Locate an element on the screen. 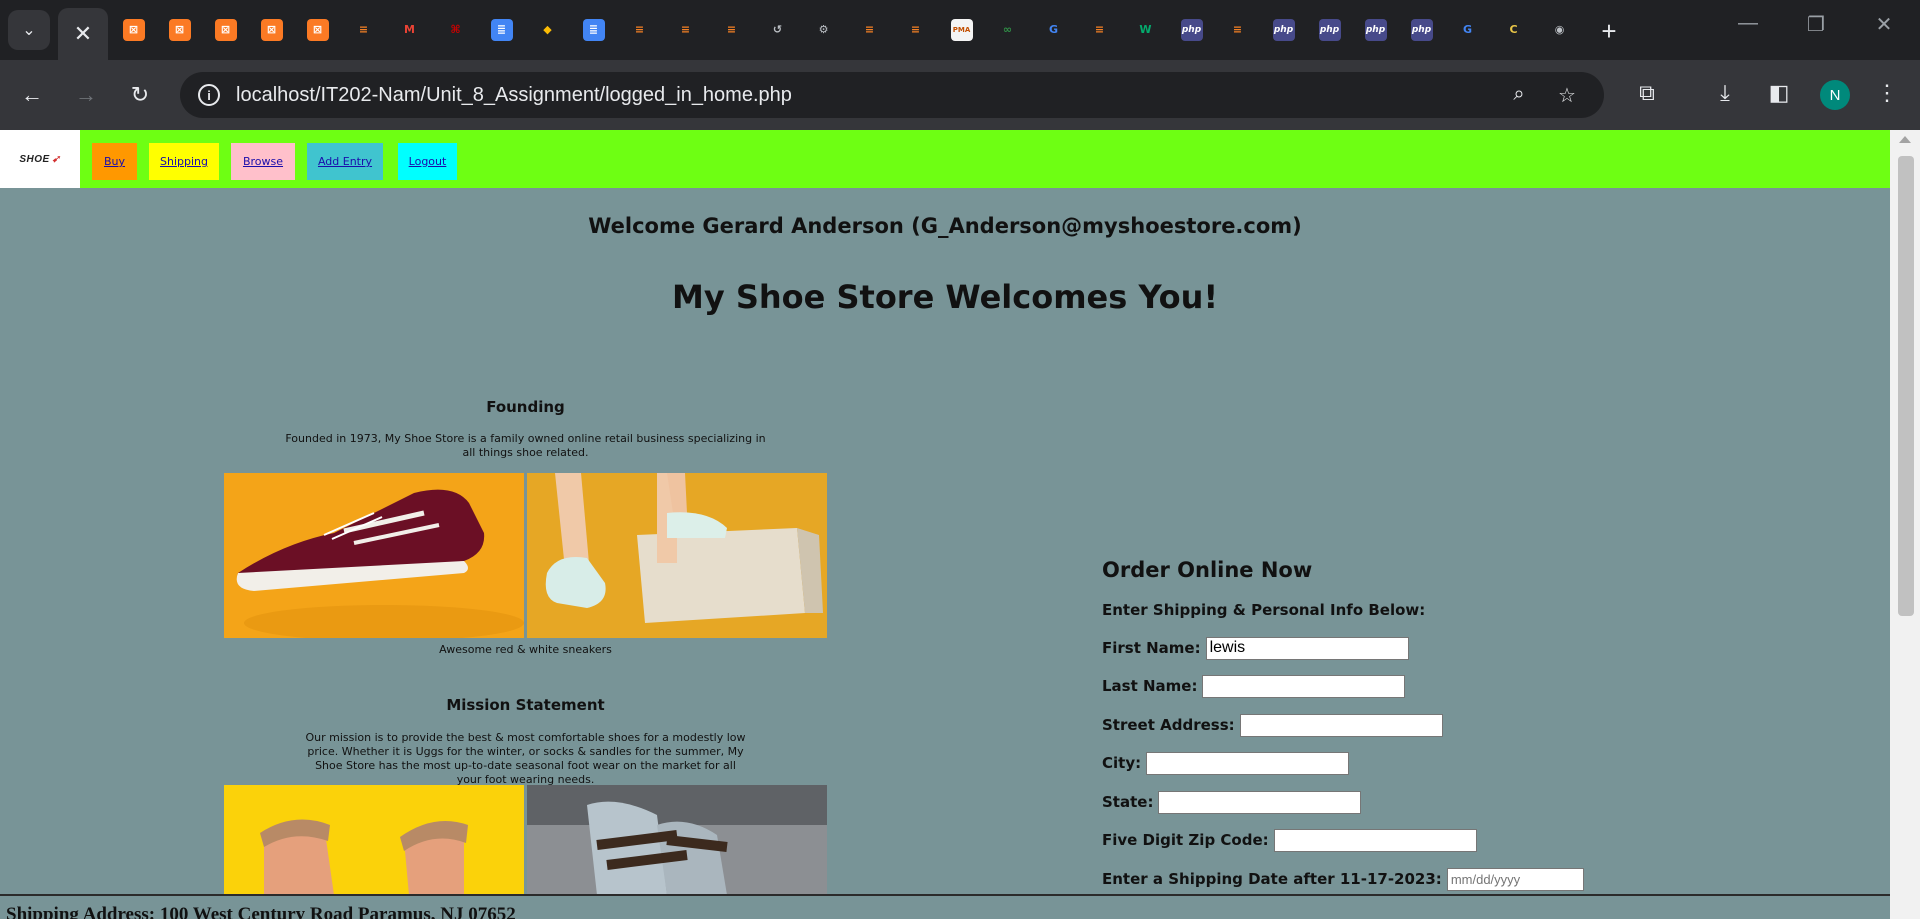  geeksforgeeks-tab-icon: ∞ is located at coordinates (1007, 29).